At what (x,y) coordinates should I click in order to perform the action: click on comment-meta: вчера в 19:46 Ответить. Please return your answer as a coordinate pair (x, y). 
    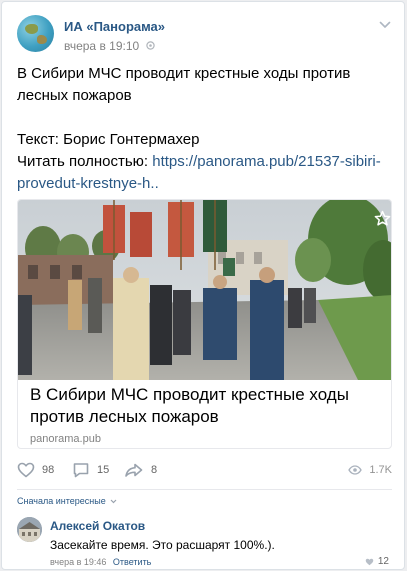
    Looking at the image, I should click on (100, 562).